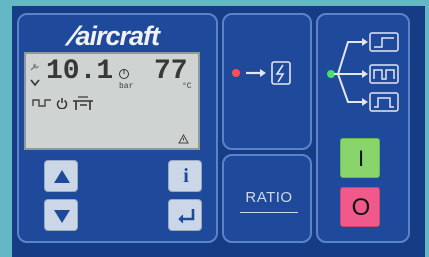  I want to click on down-arrow-icon, so click(62, 216).